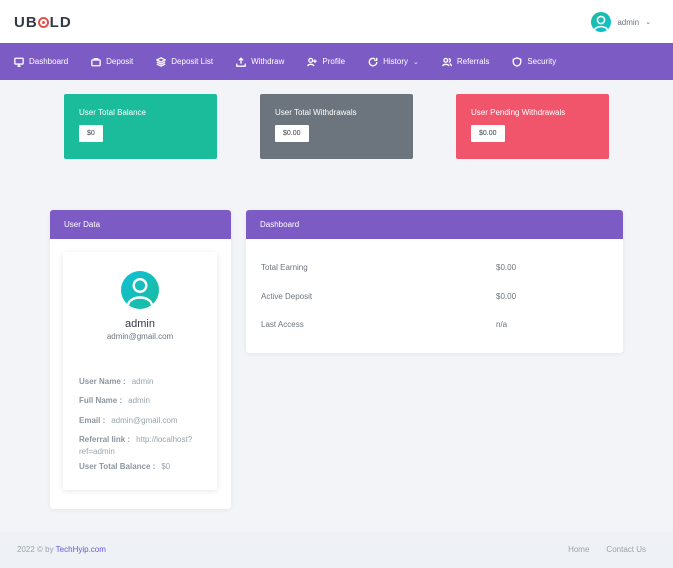  I want to click on nav-label: Security, so click(542, 61).